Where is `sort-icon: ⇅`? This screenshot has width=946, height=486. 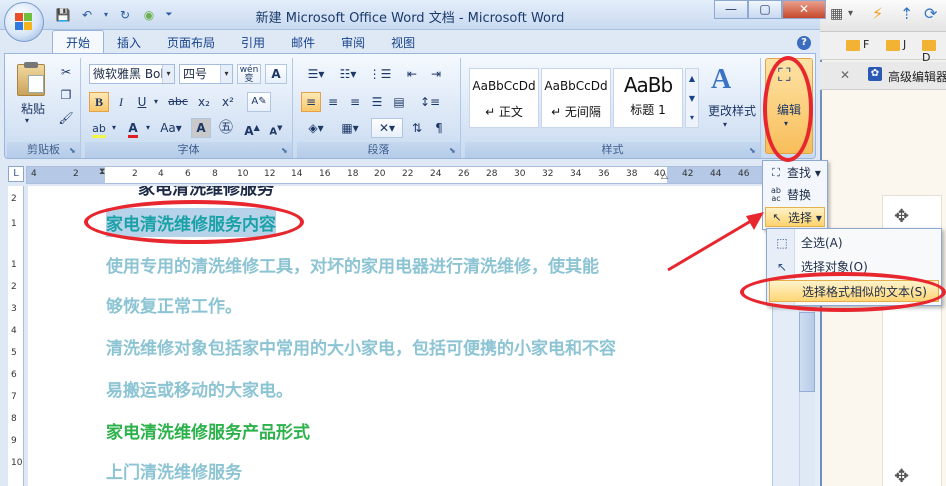 sort-icon: ⇅ is located at coordinates (417, 128).